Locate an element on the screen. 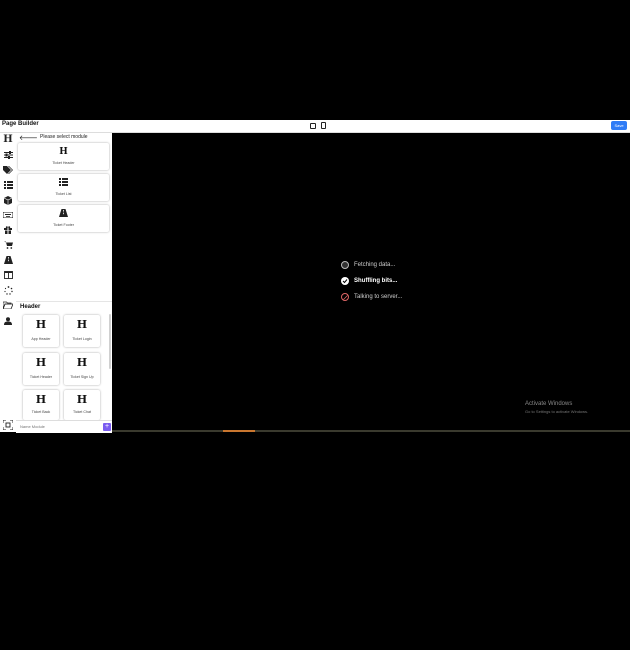  activate-windows-subtitle: Go to Settings to activate Windows. is located at coordinates (557, 411).